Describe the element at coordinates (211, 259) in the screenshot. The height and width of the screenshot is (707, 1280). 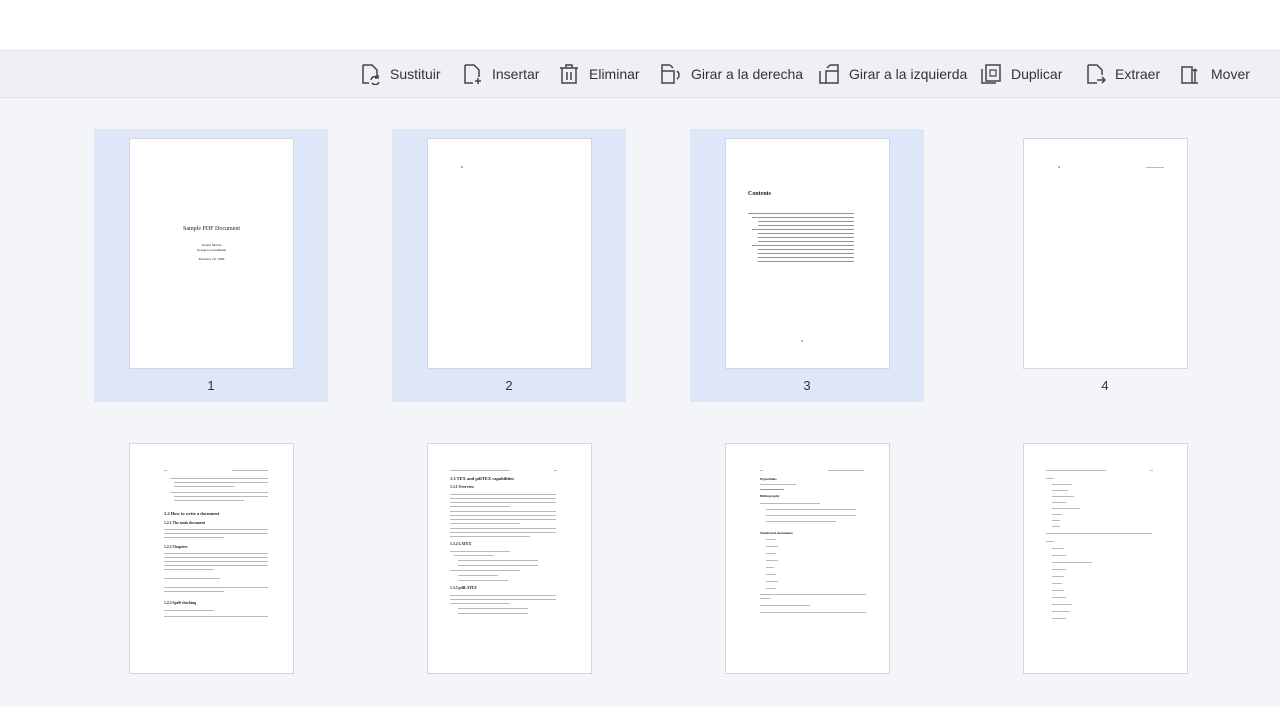
I see `doc-date: February 20, 1999` at that location.